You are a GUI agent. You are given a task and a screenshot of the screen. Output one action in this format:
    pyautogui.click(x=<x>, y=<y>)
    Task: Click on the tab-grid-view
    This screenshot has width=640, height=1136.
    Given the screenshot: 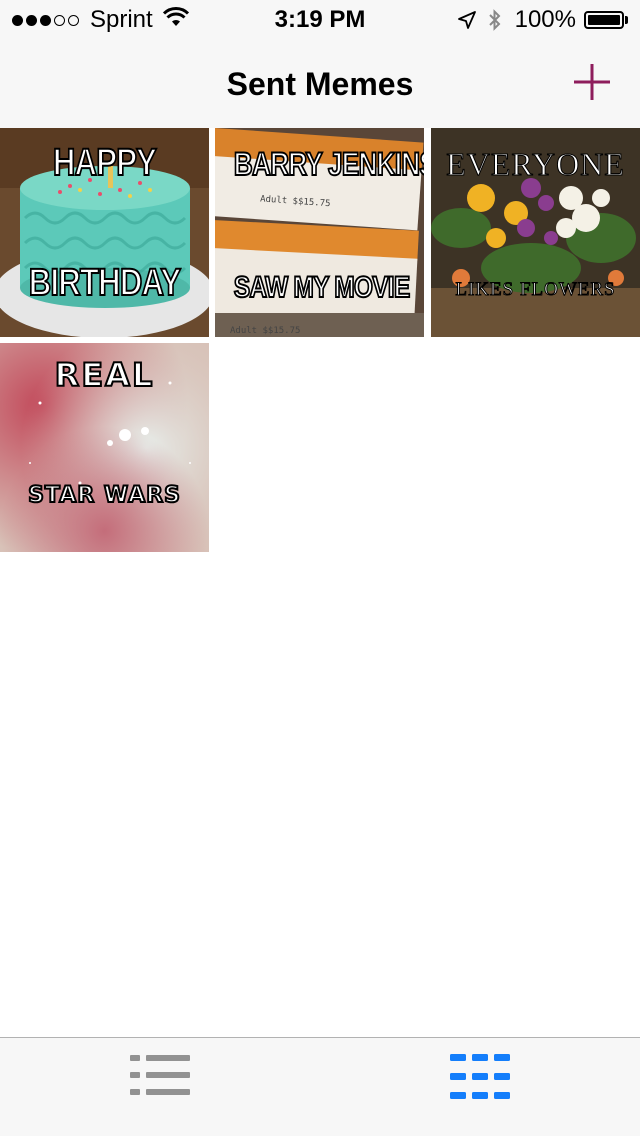 What is the action you would take?
    pyautogui.click(x=480, y=1087)
    